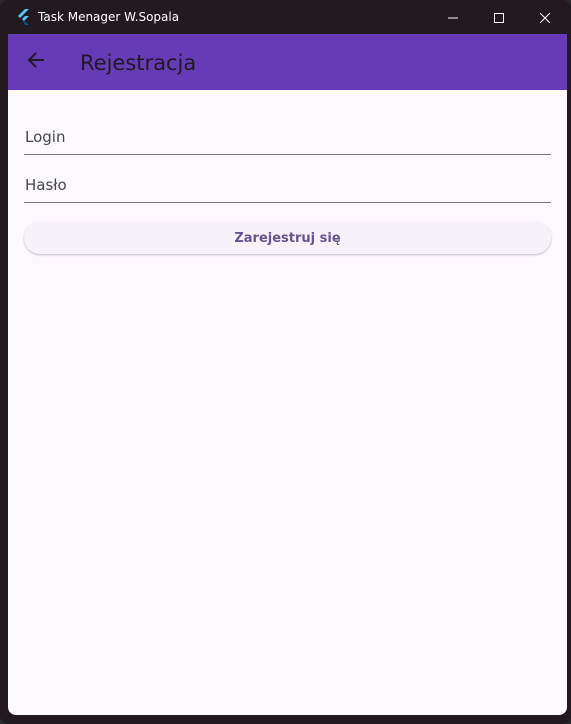 Image resolution: width=571 pixels, height=724 pixels. What do you see at coordinates (287, 62) in the screenshot?
I see `app-bar: Rejestracja` at bounding box center [287, 62].